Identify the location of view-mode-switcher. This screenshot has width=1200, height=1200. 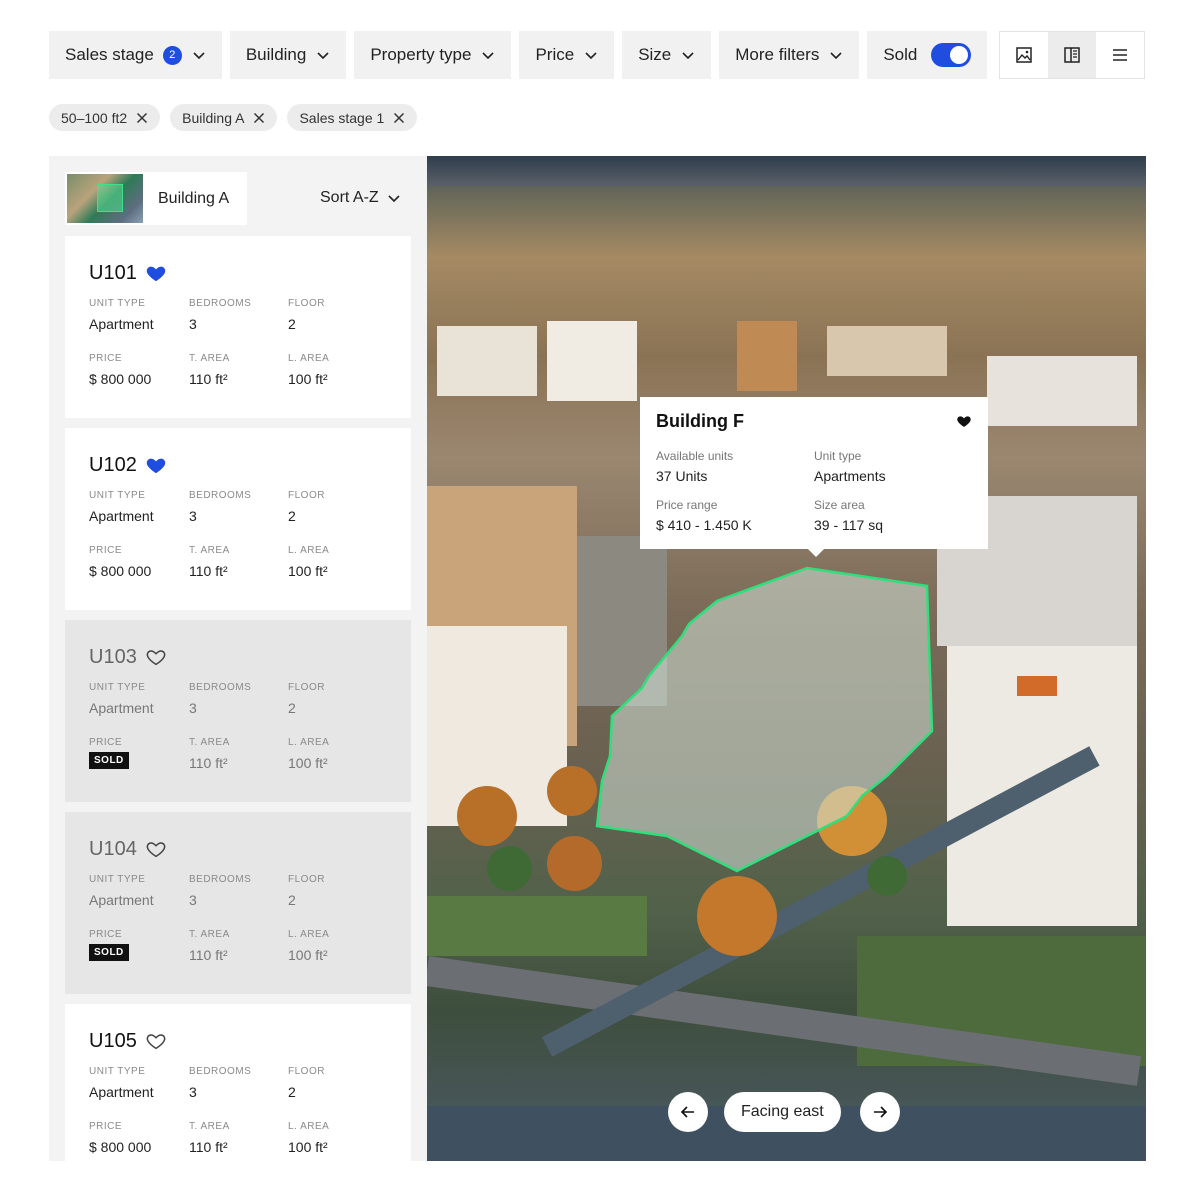
(1072, 55).